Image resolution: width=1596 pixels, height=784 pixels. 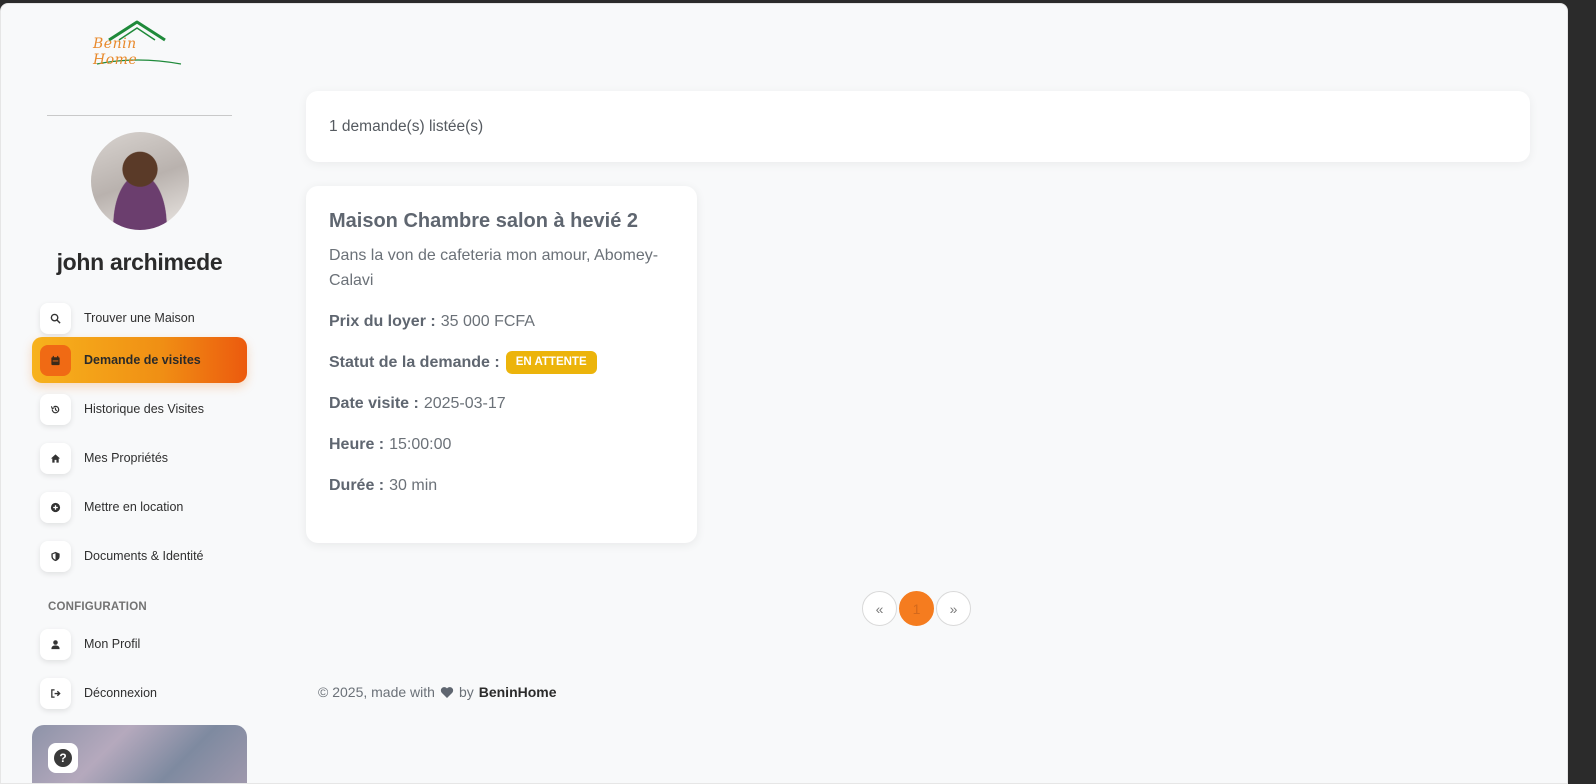 I want to click on sidebar-item-logout: Déconnexion, so click(x=139, y=693).